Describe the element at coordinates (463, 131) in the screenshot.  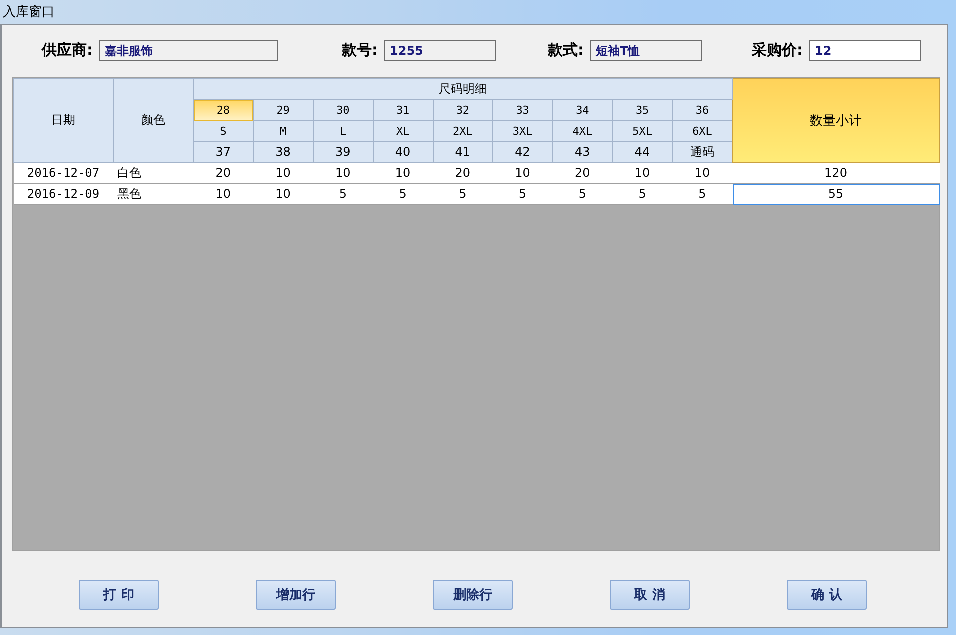
I see `column-header: 2XL` at that location.